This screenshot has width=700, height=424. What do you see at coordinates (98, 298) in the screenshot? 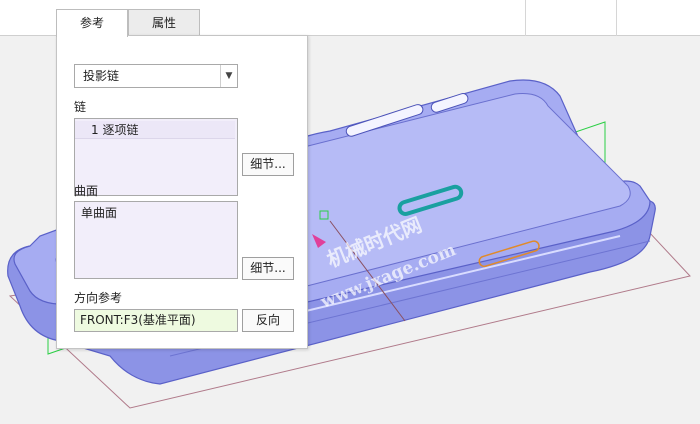
I see `direction-label: 方向参考` at bounding box center [98, 298].